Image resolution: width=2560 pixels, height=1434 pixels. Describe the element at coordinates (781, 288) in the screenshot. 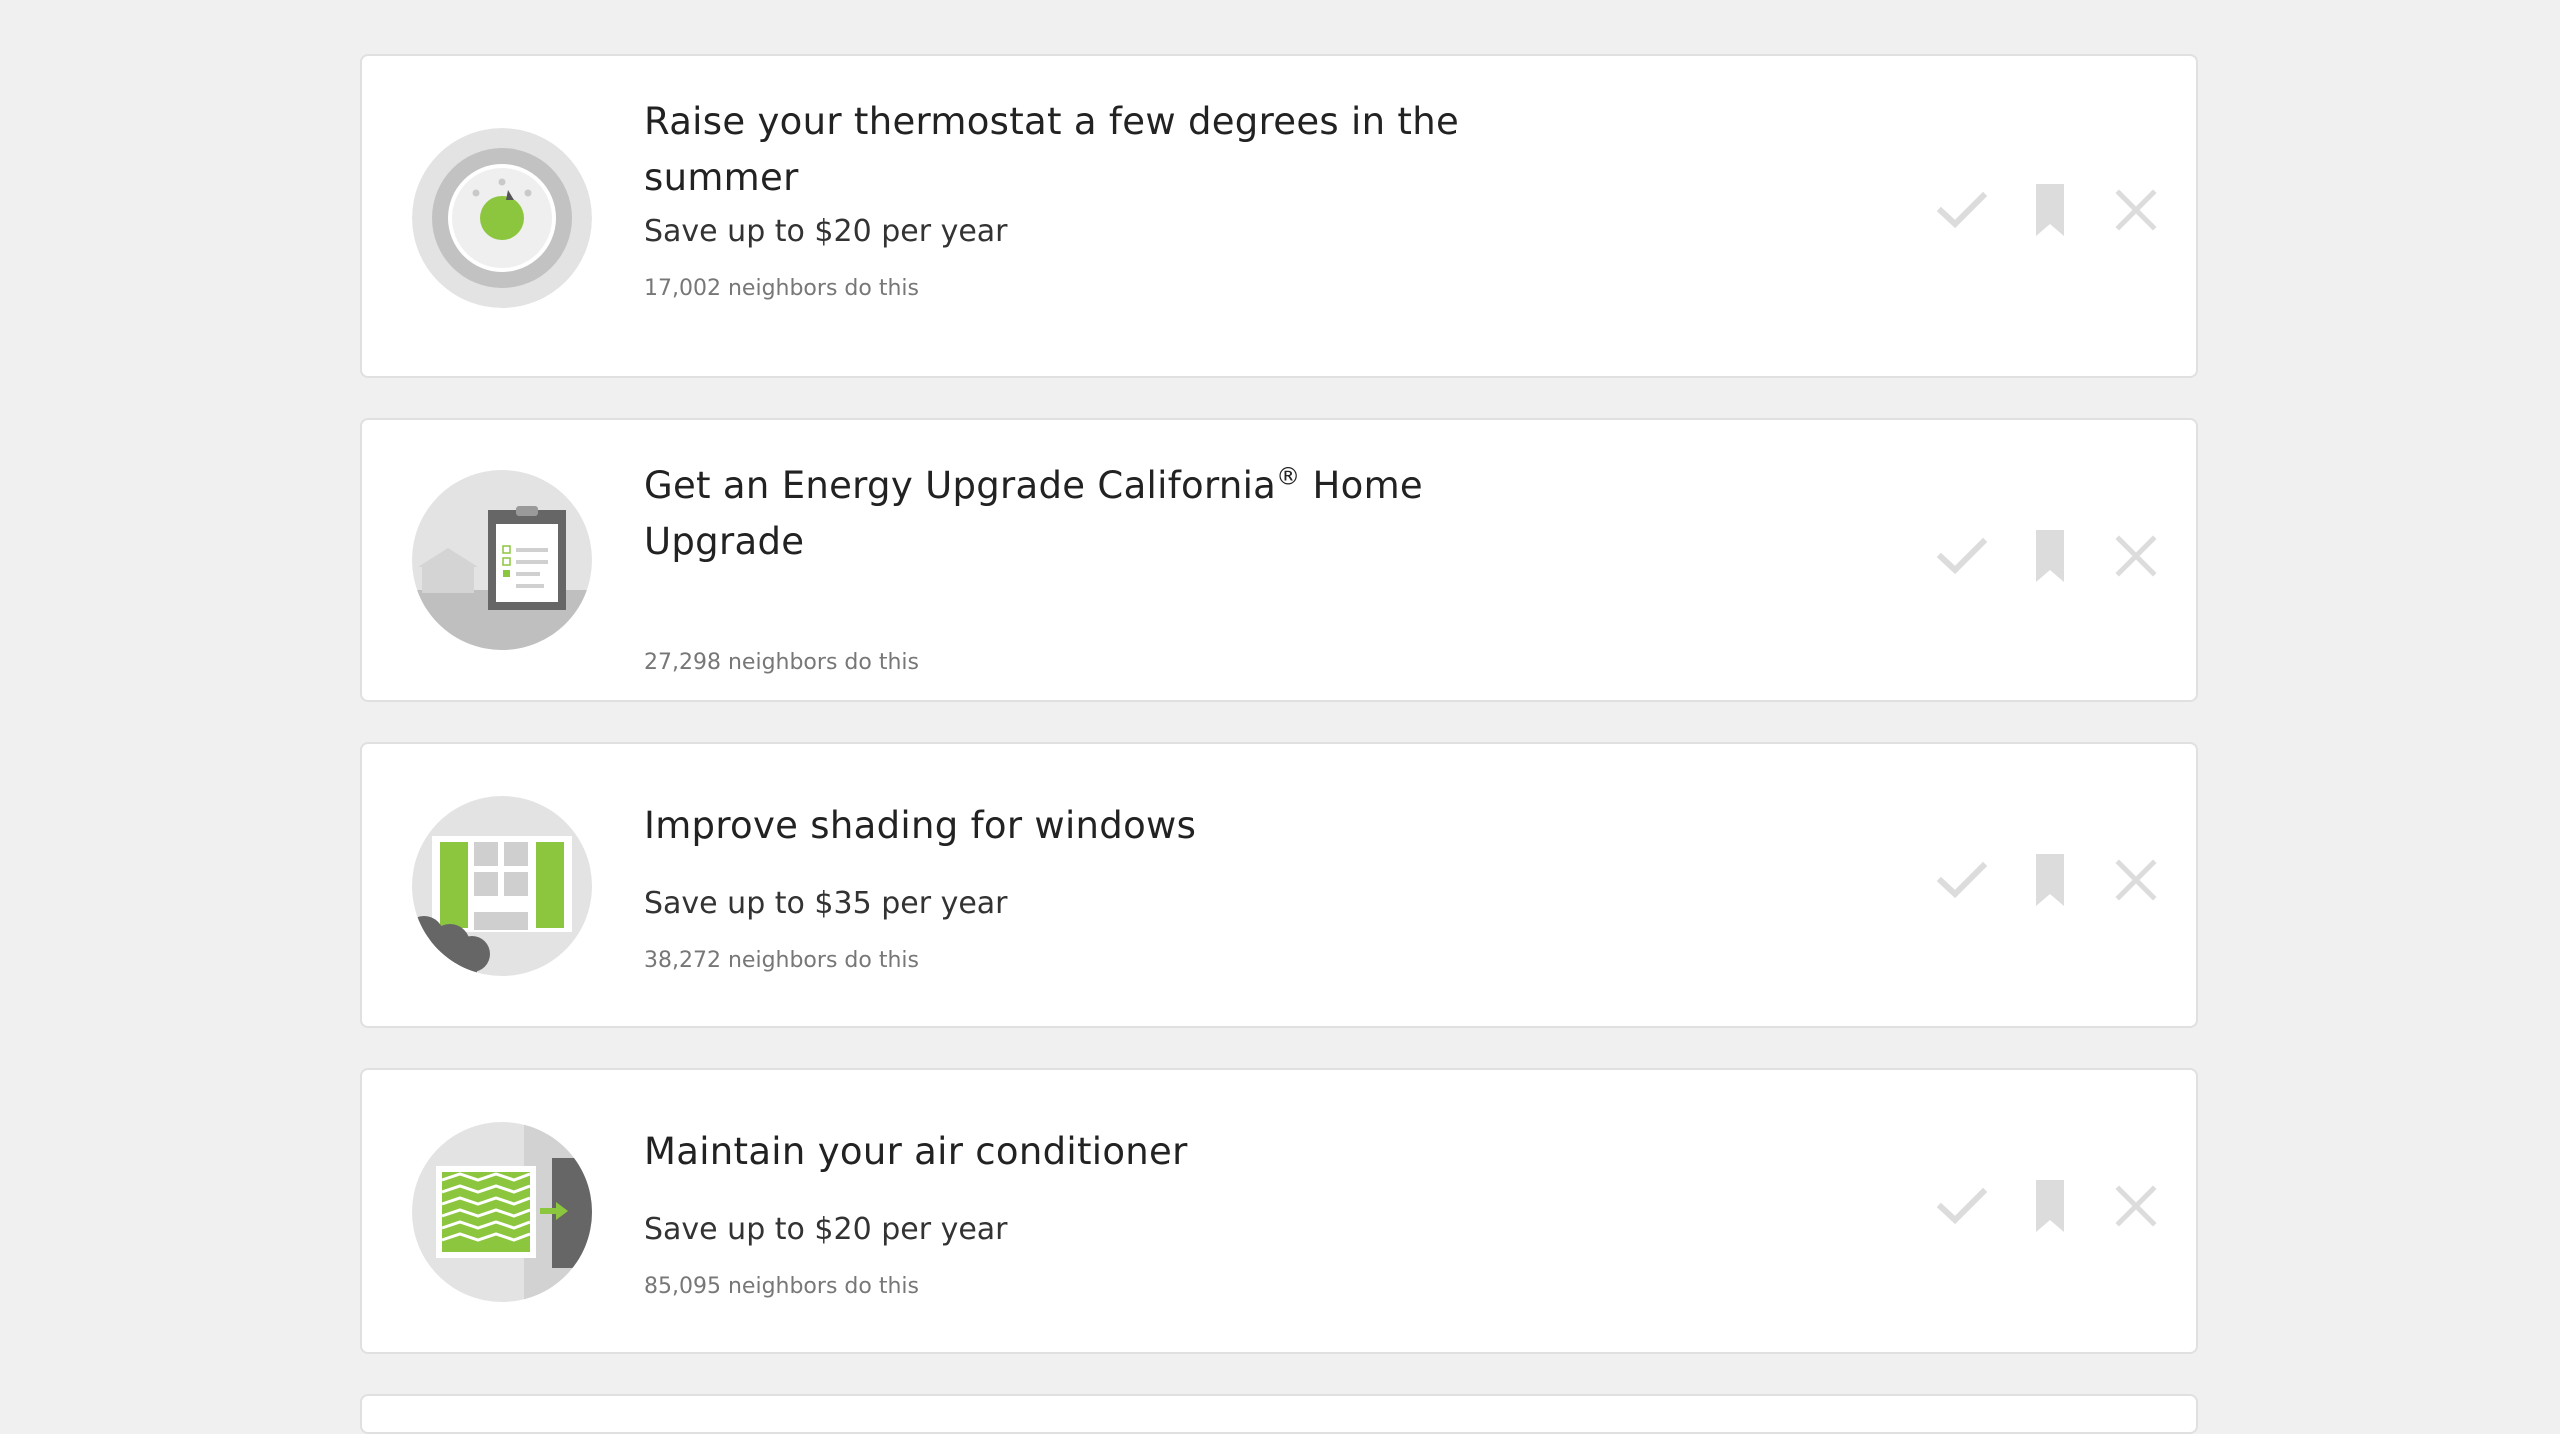

I see `tip-neighbors: 17,002 neighbors do this` at that location.